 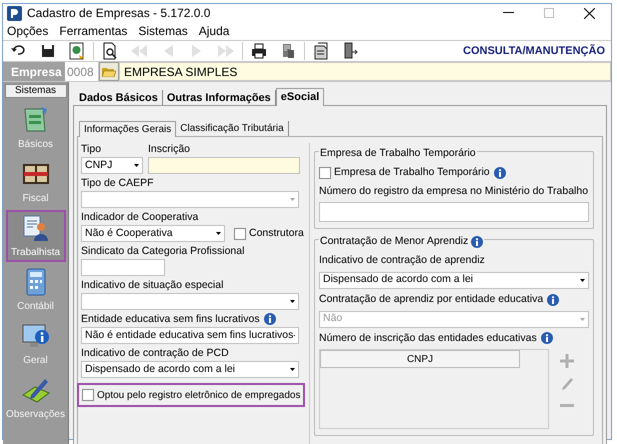 What do you see at coordinates (567, 383) in the screenshot?
I see `pencil-icon` at bounding box center [567, 383].